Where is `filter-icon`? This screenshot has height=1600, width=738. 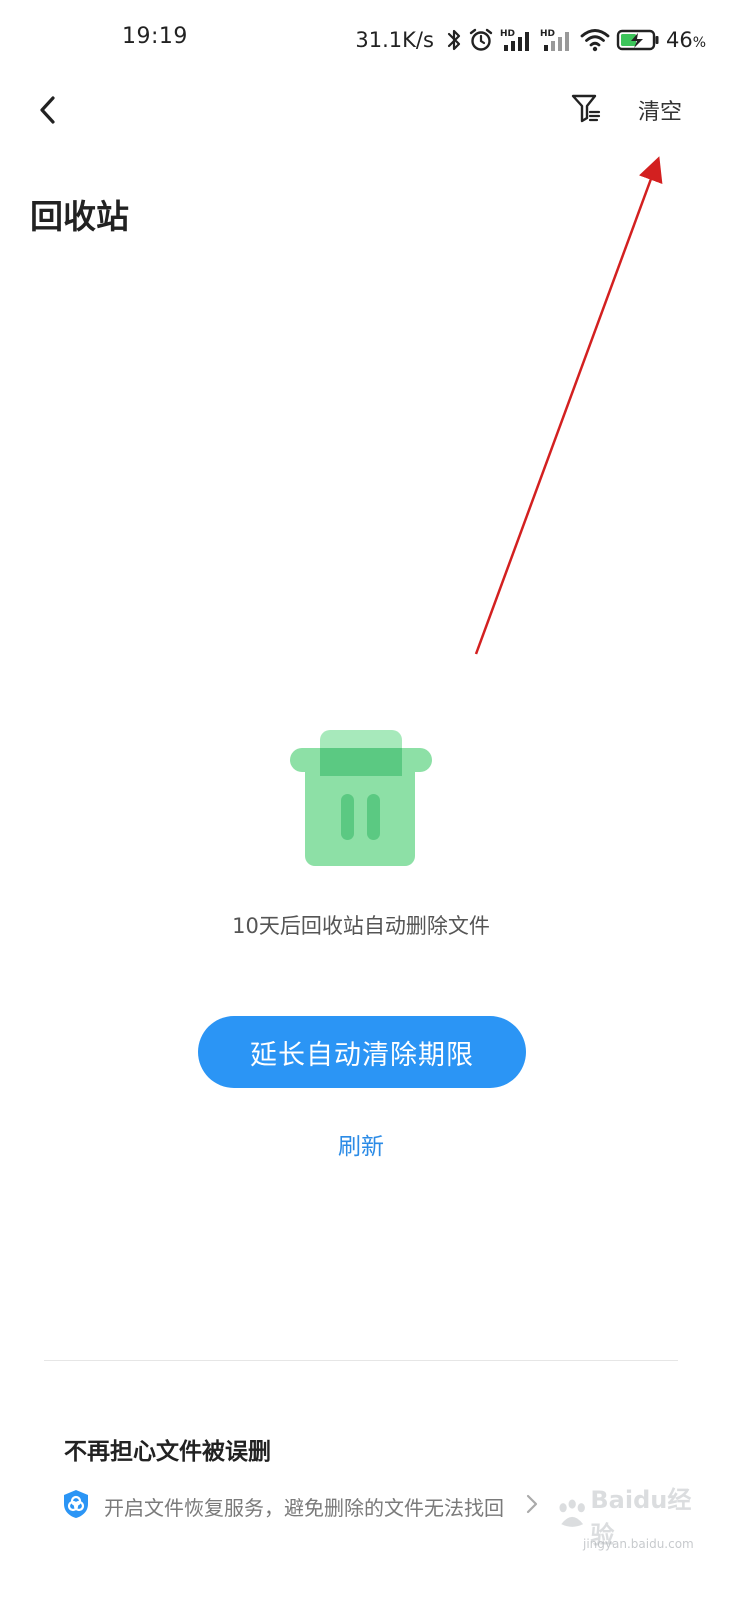 filter-icon is located at coordinates (586, 110).